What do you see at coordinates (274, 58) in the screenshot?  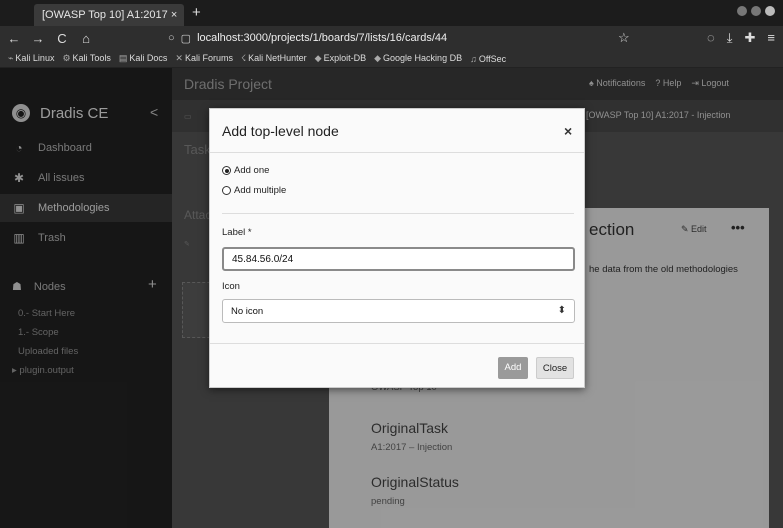 I see `bookmark-kali-nethunter: ☇ Kali NetHunter` at bounding box center [274, 58].